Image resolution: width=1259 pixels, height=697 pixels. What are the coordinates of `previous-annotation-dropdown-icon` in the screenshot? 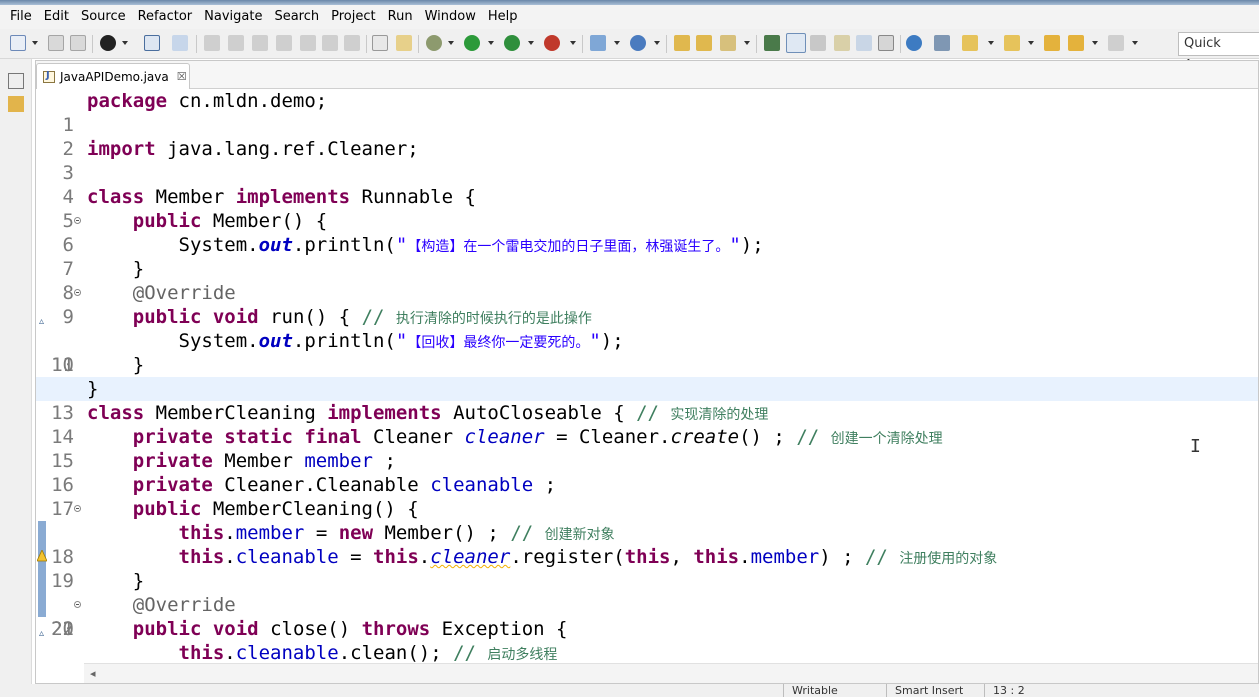 It's located at (1031, 43).